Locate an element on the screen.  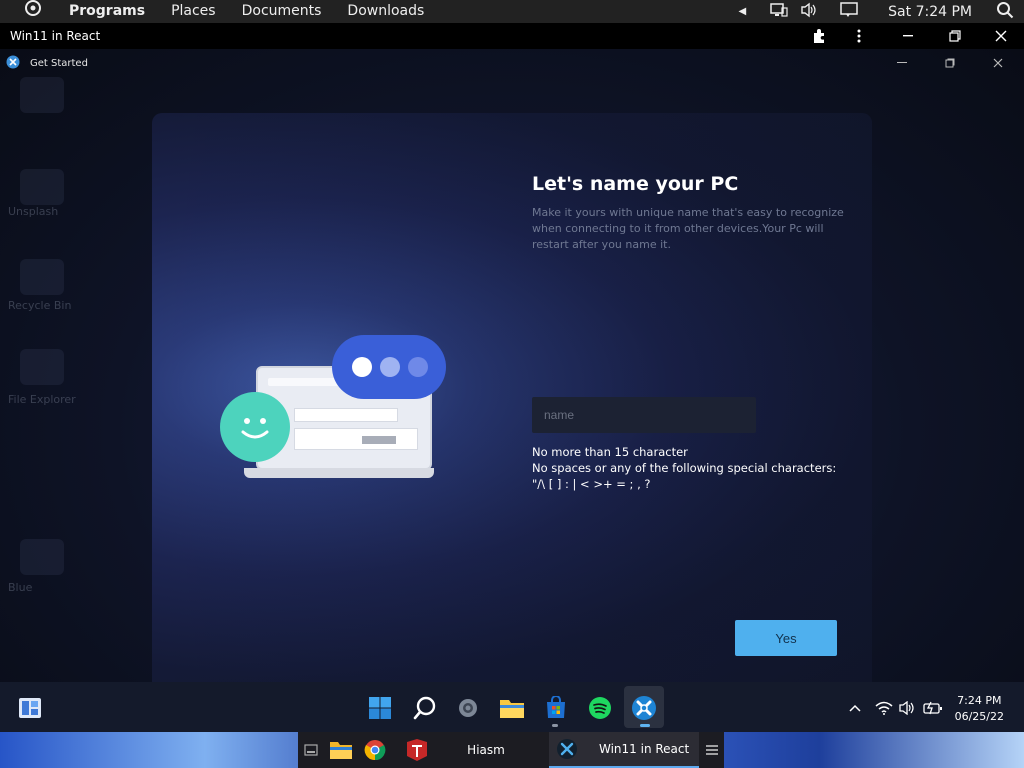
window-maximize-button is located at coordinates (950, 63).